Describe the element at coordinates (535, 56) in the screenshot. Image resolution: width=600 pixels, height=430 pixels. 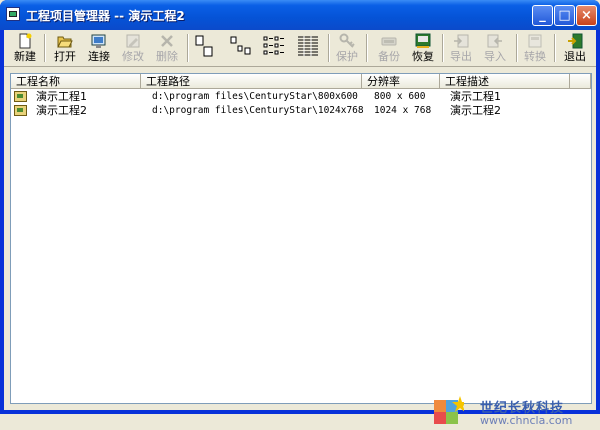
I see `convert-label: 转换` at that location.